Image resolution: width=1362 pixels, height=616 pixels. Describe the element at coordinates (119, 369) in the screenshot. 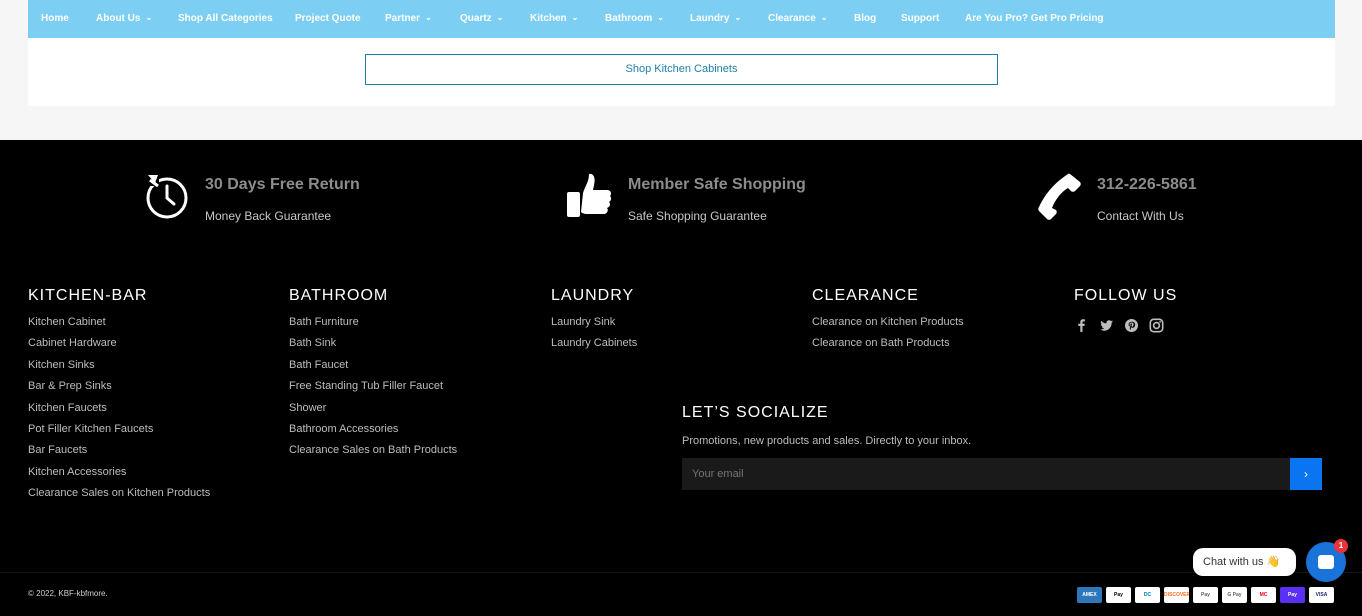

I see `footer-link: Kitchen Sinks` at that location.